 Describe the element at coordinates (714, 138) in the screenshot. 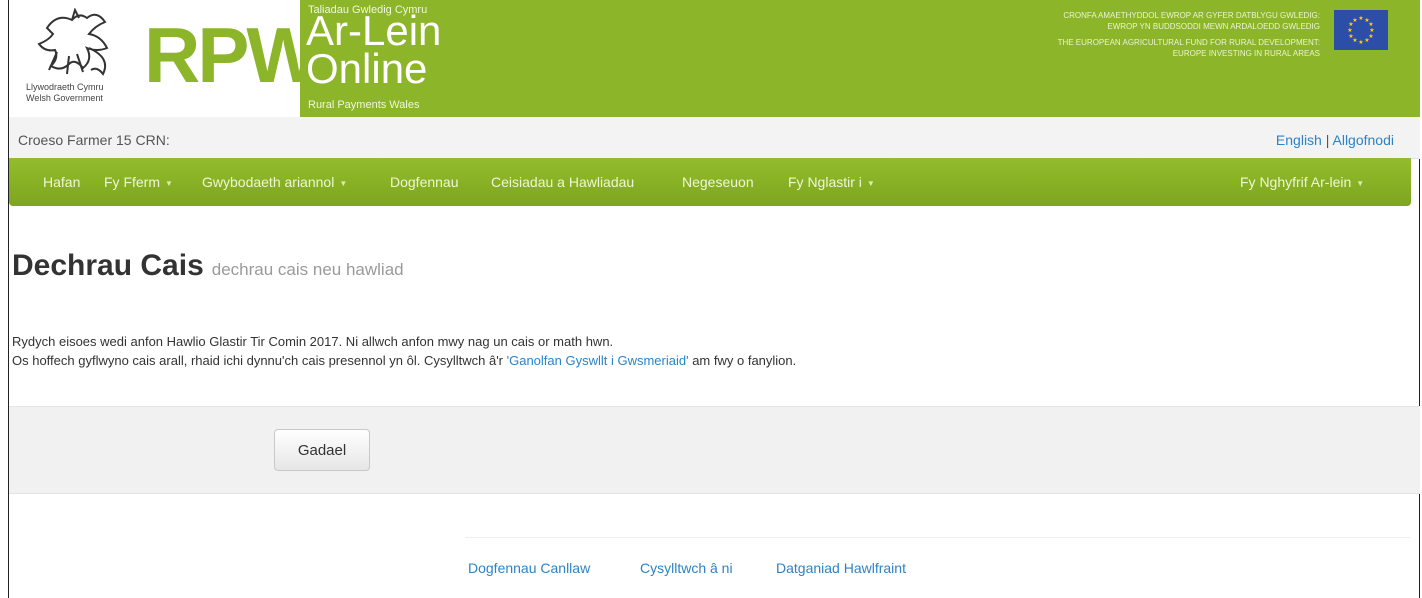

I see `user-bar` at that location.